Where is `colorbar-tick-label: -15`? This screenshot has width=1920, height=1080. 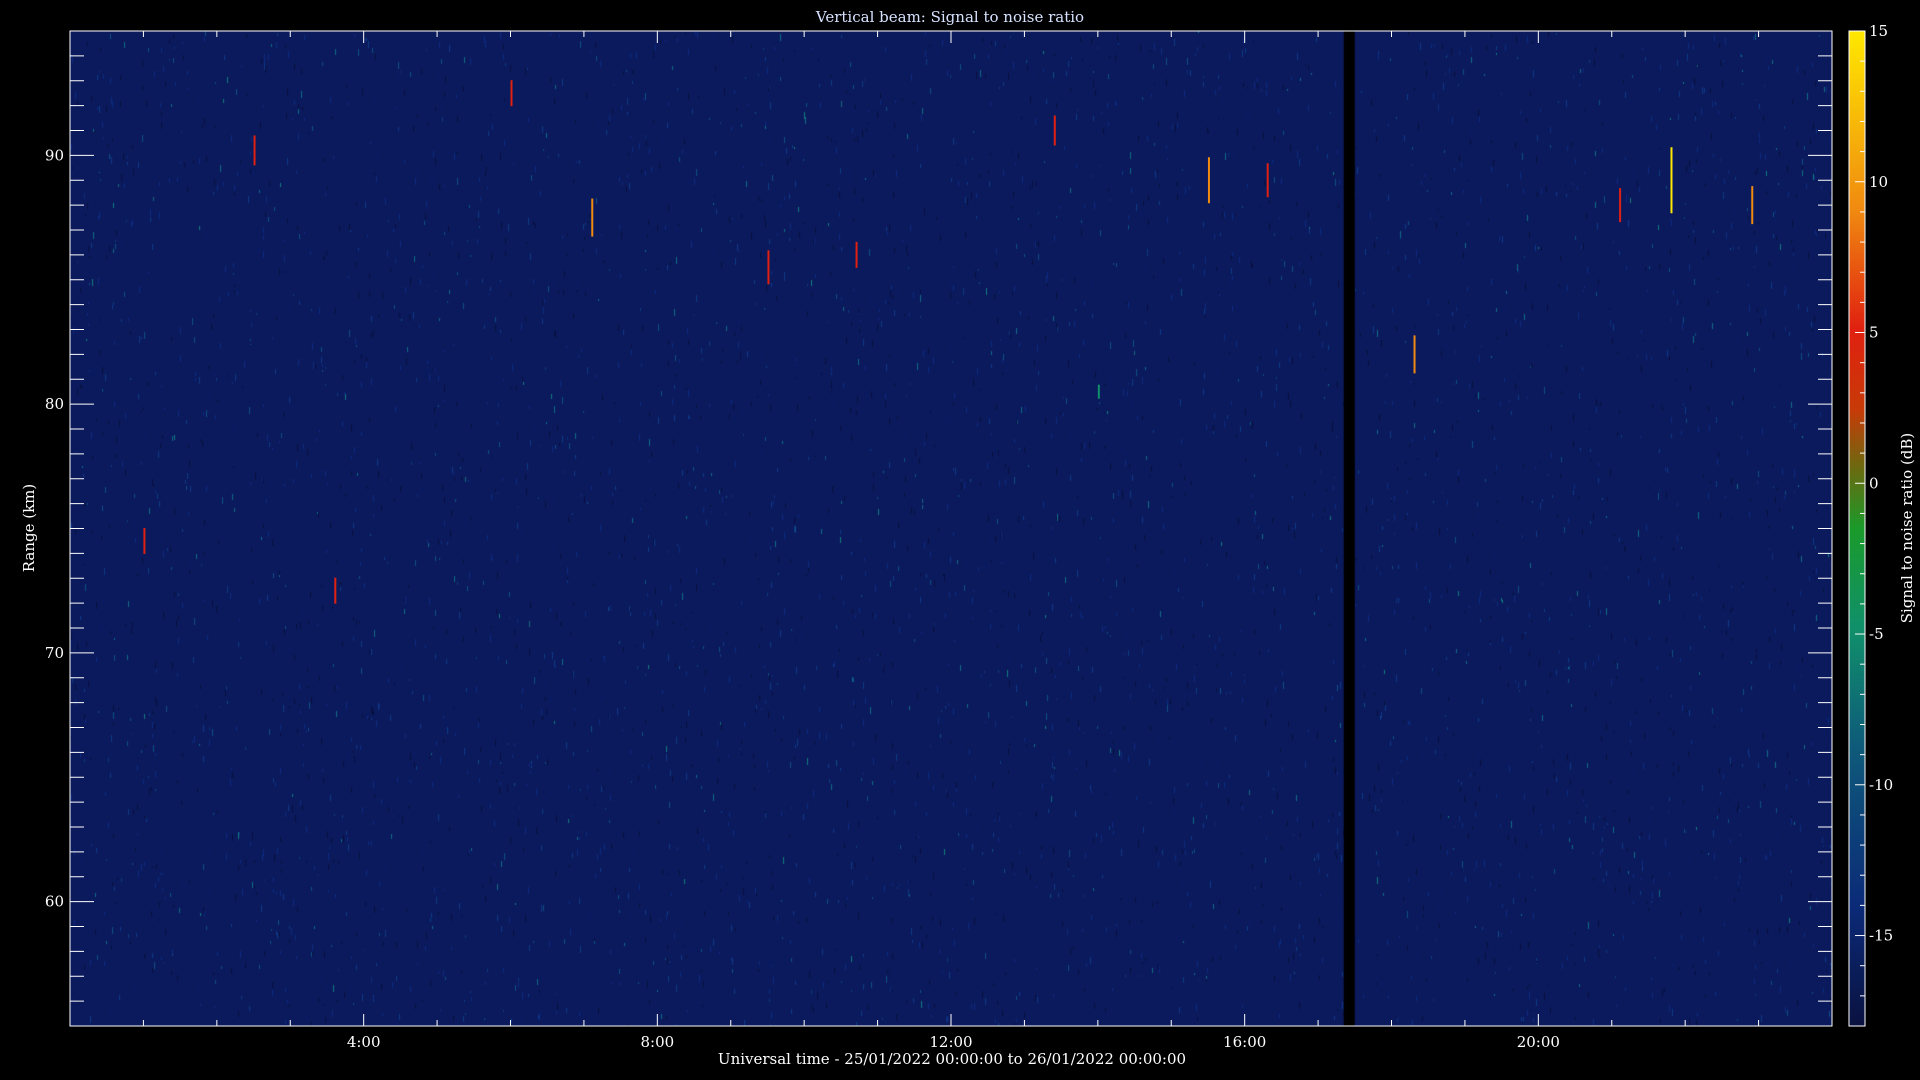
colorbar-tick-label: -15 is located at coordinates (1881, 936).